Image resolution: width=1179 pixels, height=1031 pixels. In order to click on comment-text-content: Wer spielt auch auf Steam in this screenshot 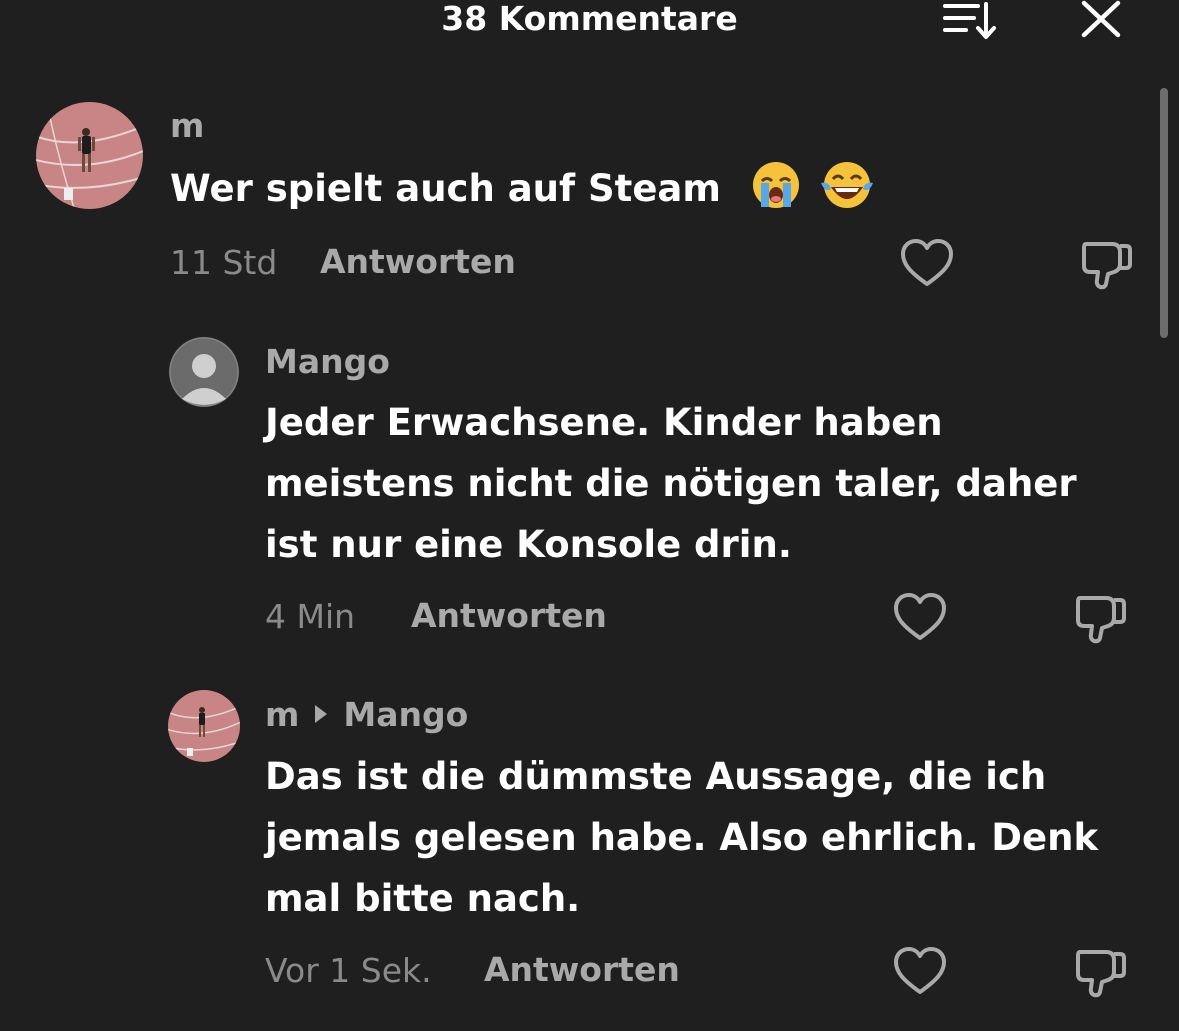, I will do `click(445, 188)`.